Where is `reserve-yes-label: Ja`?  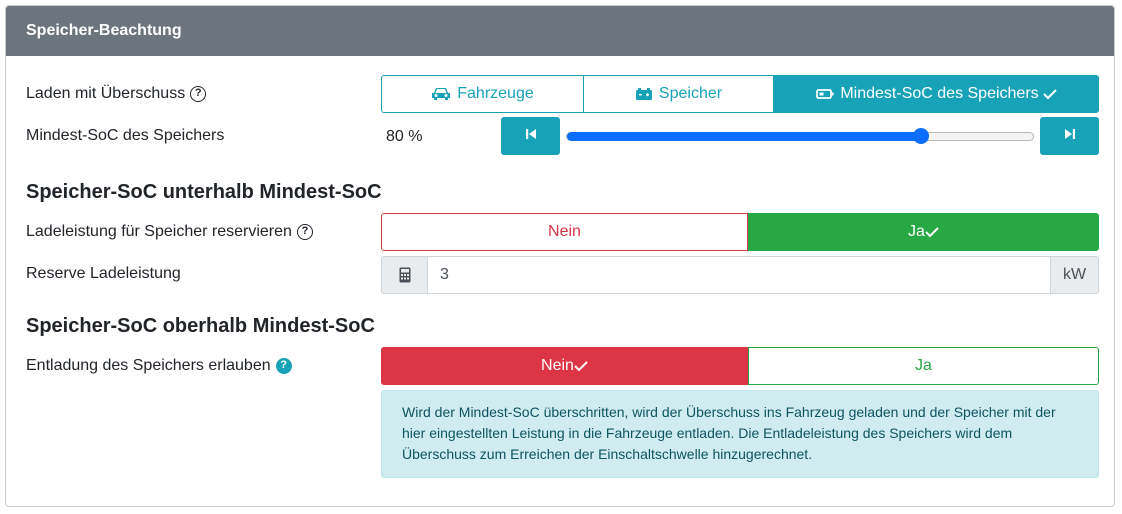 reserve-yes-label: Ja is located at coordinates (916, 231).